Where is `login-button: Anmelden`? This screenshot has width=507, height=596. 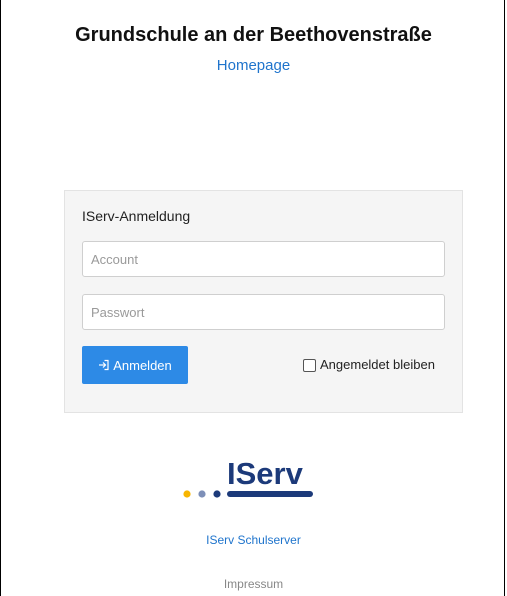
login-button: Anmelden is located at coordinates (135, 365).